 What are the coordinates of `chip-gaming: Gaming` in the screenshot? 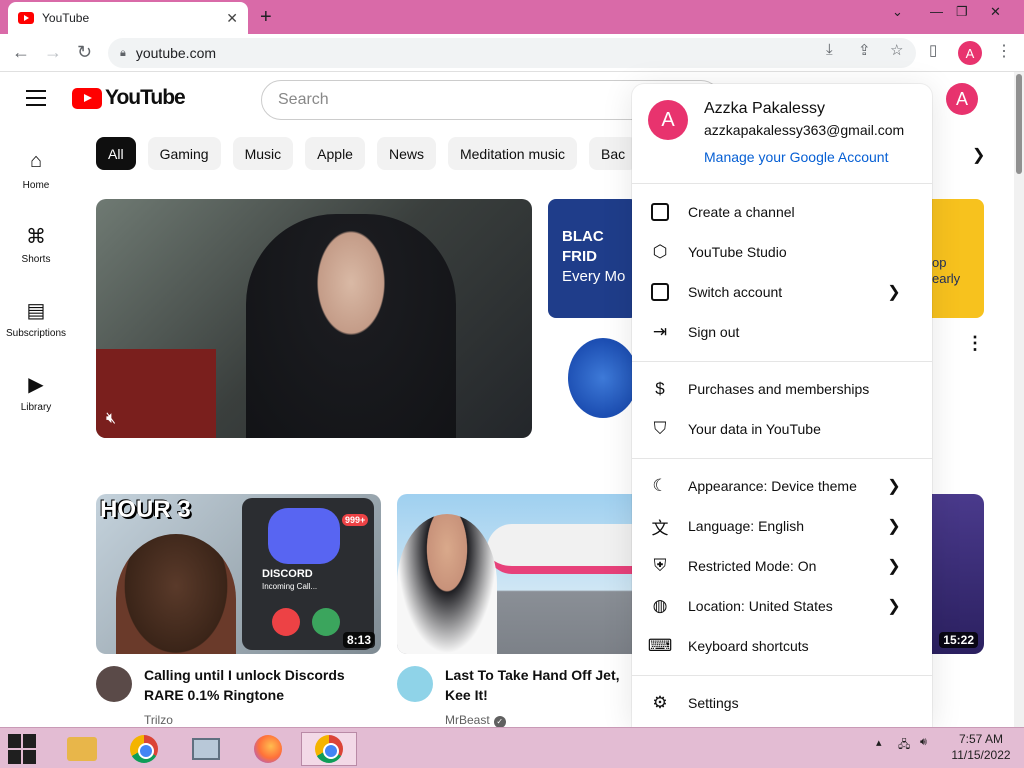 It's located at (184, 153).